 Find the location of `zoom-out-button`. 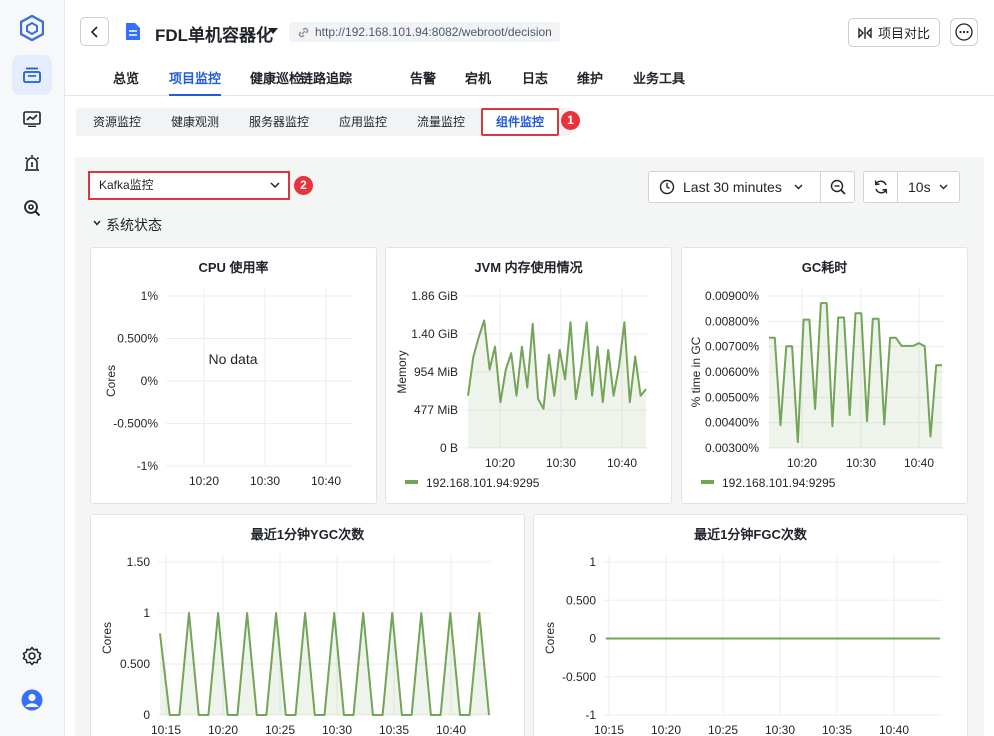

zoom-out-button is located at coordinates (837, 187).